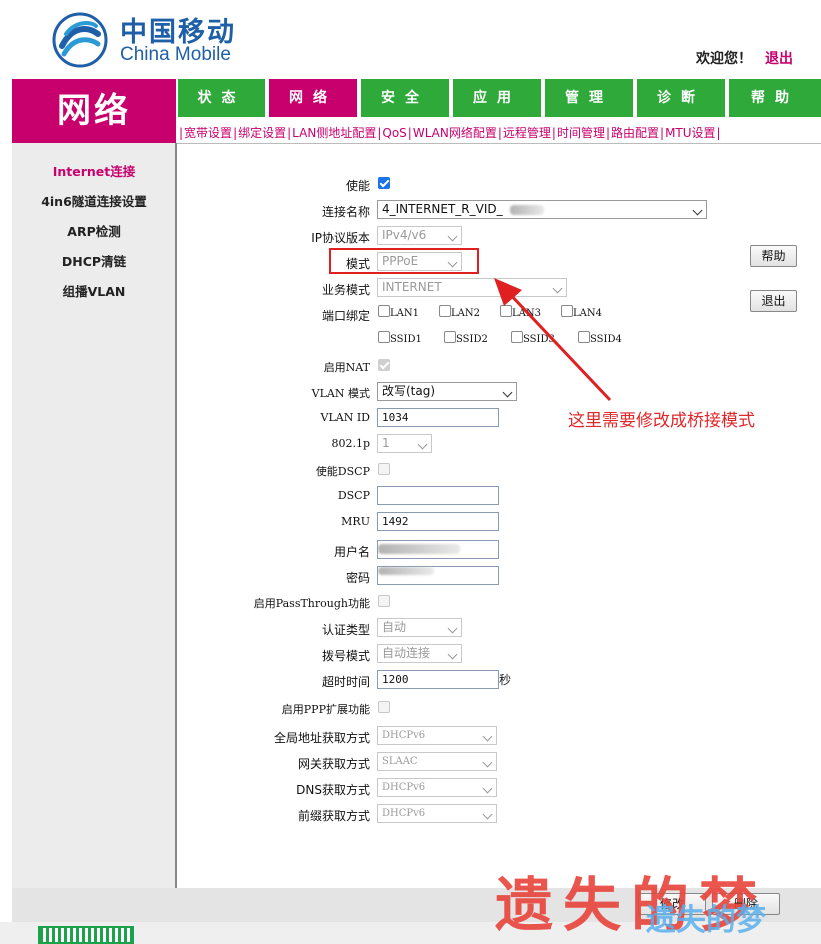 This screenshot has height=944, width=821. I want to click on service-mode-value: INTERNET, so click(412, 287).